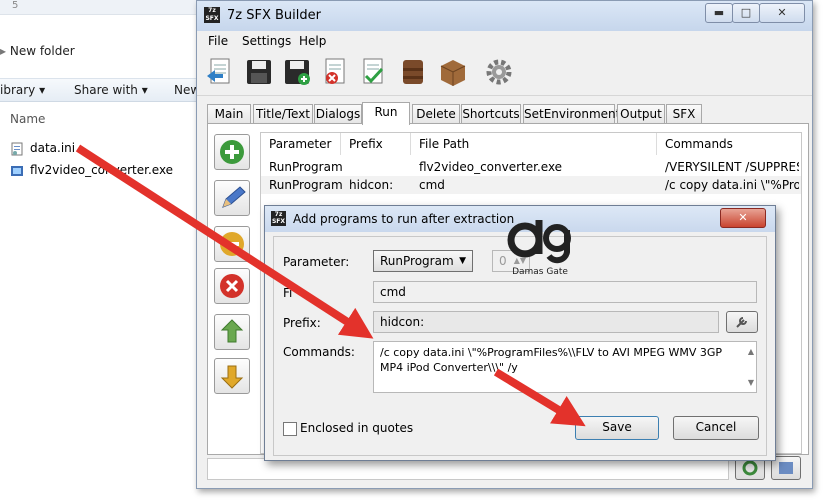 Image resolution: width=829 pixels, height=502 pixels. What do you see at coordinates (376, 144) in the screenshot?
I see `column-header-prefix: Prefix` at bounding box center [376, 144].